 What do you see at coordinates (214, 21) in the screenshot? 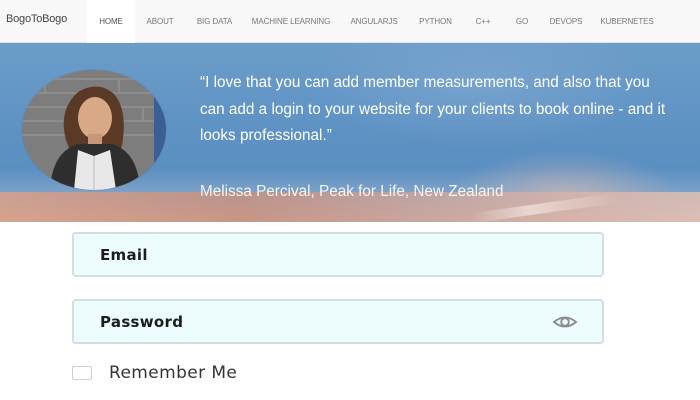
I see `nav-item-big-data: Big Data` at bounding box center [214, 21].